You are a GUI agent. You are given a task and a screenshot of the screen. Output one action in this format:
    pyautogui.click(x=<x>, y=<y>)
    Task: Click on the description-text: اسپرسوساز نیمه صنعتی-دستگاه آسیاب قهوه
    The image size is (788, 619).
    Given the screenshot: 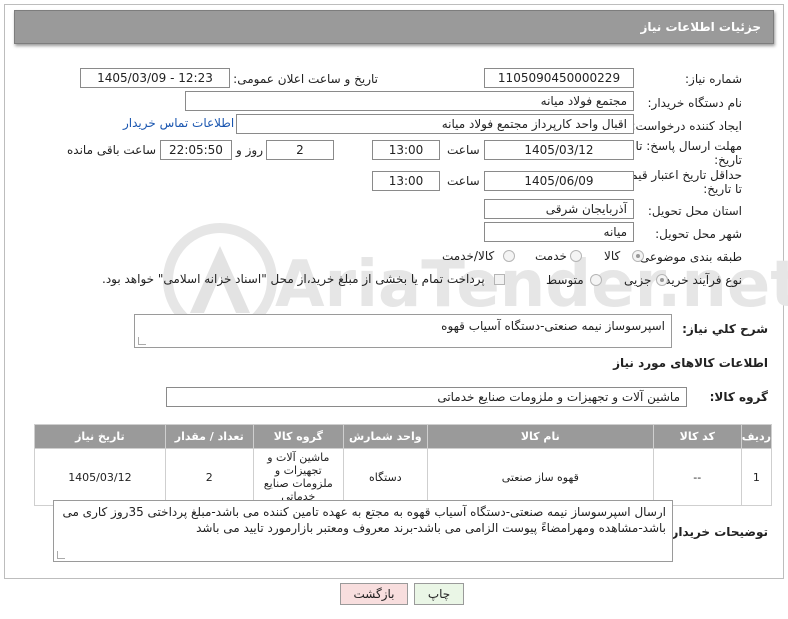 What is the action you would take?
    pyautogui.click(x=553, y=326)
    